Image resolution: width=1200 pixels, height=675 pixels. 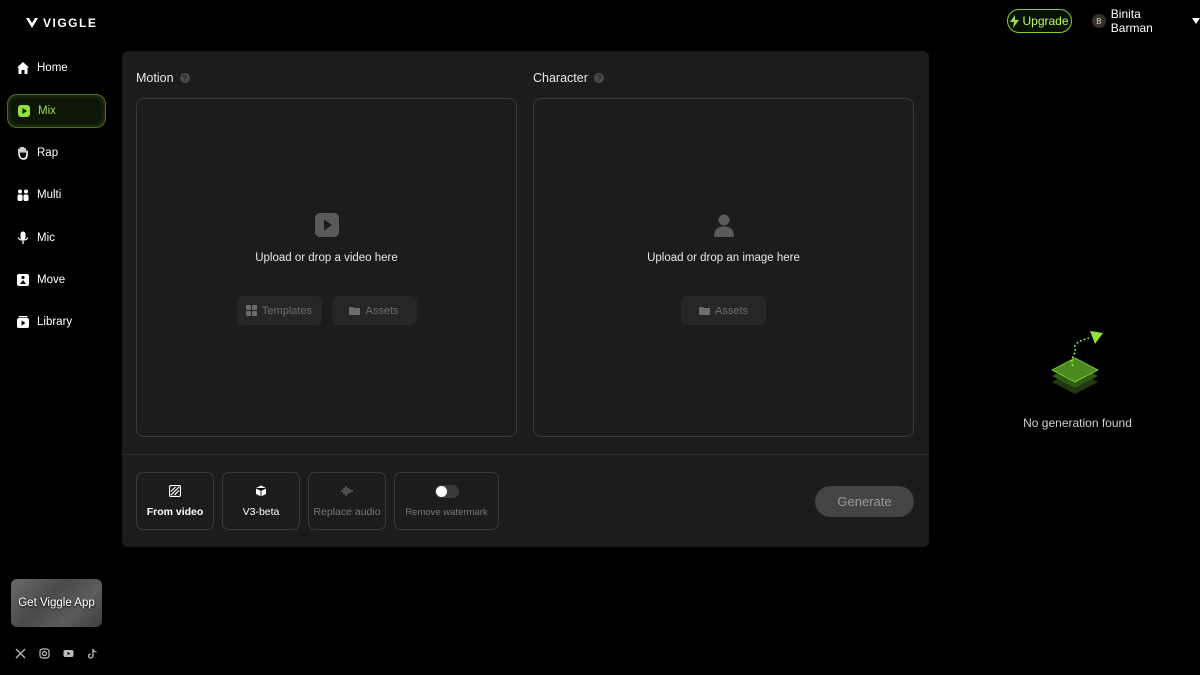 I want to click on sidebar-item-mic: Mic, so click(x=56, y=238).